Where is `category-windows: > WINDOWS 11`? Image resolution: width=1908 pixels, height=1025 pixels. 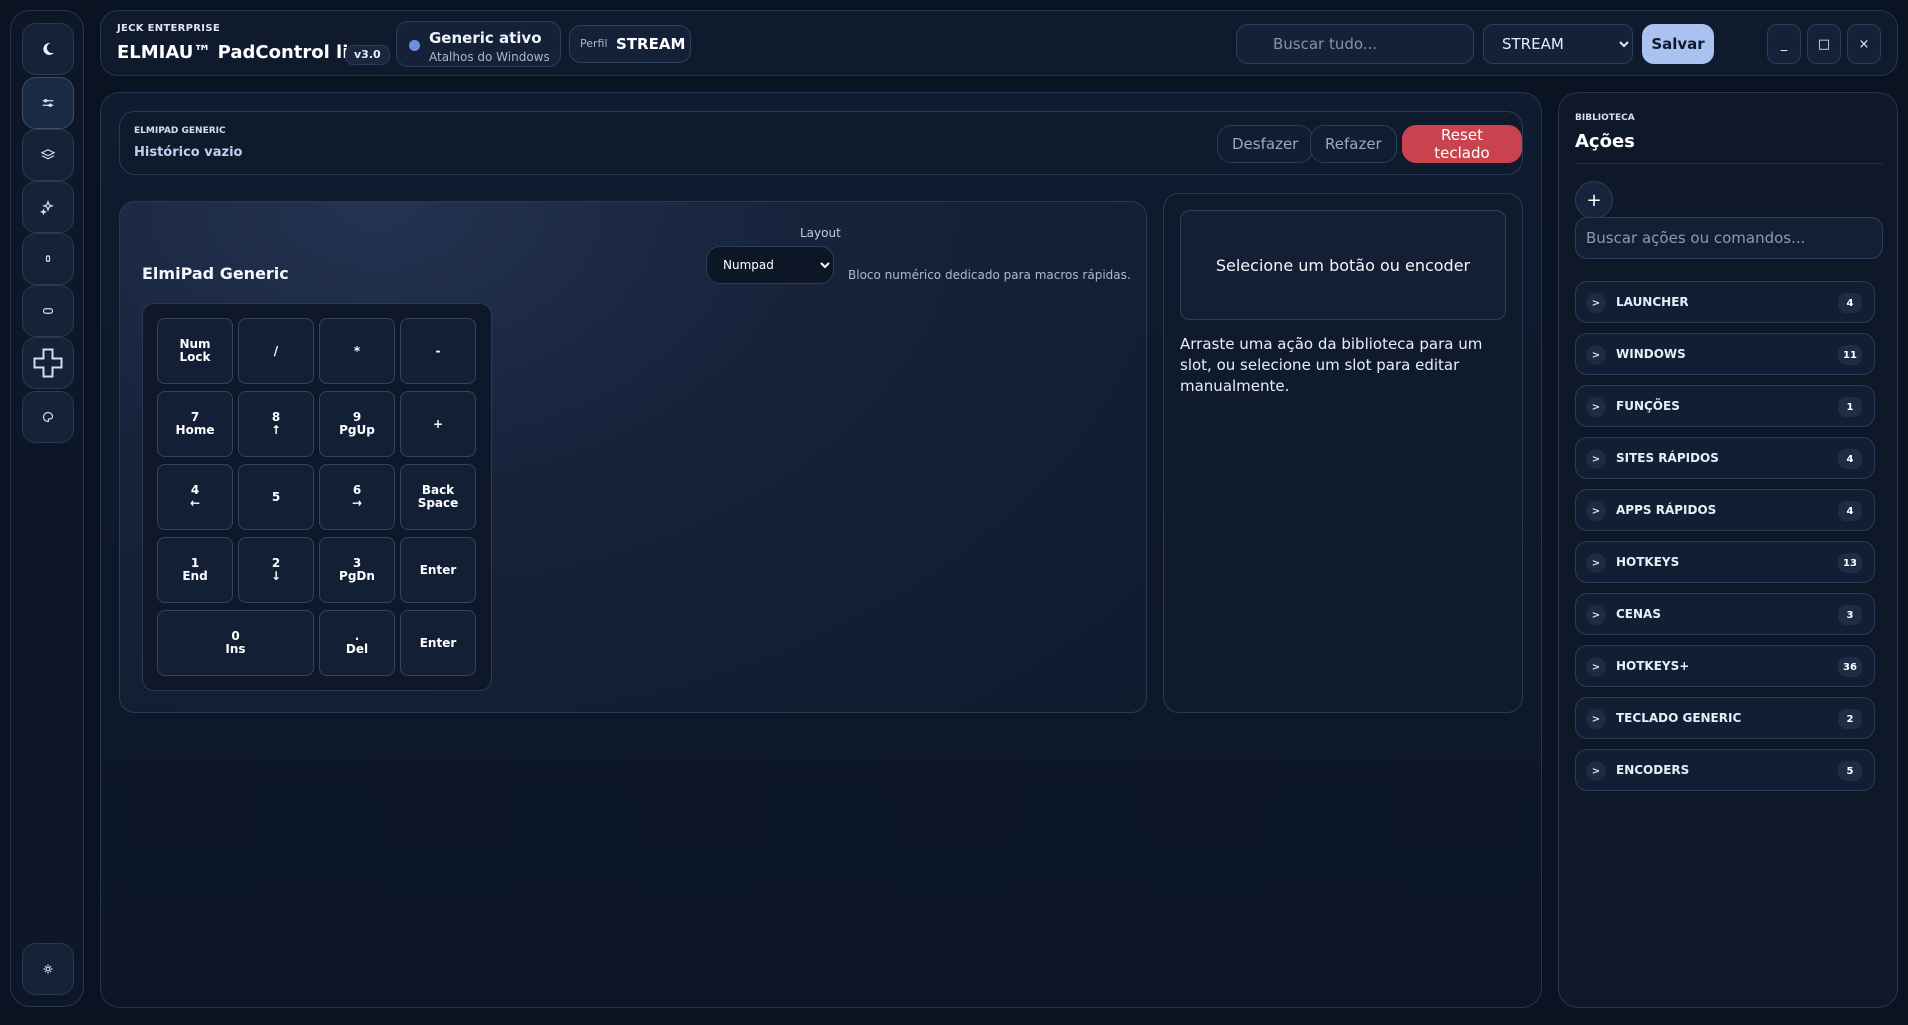
category-windows: > WINDOWS 11 is located at coordinates (1725, 354).